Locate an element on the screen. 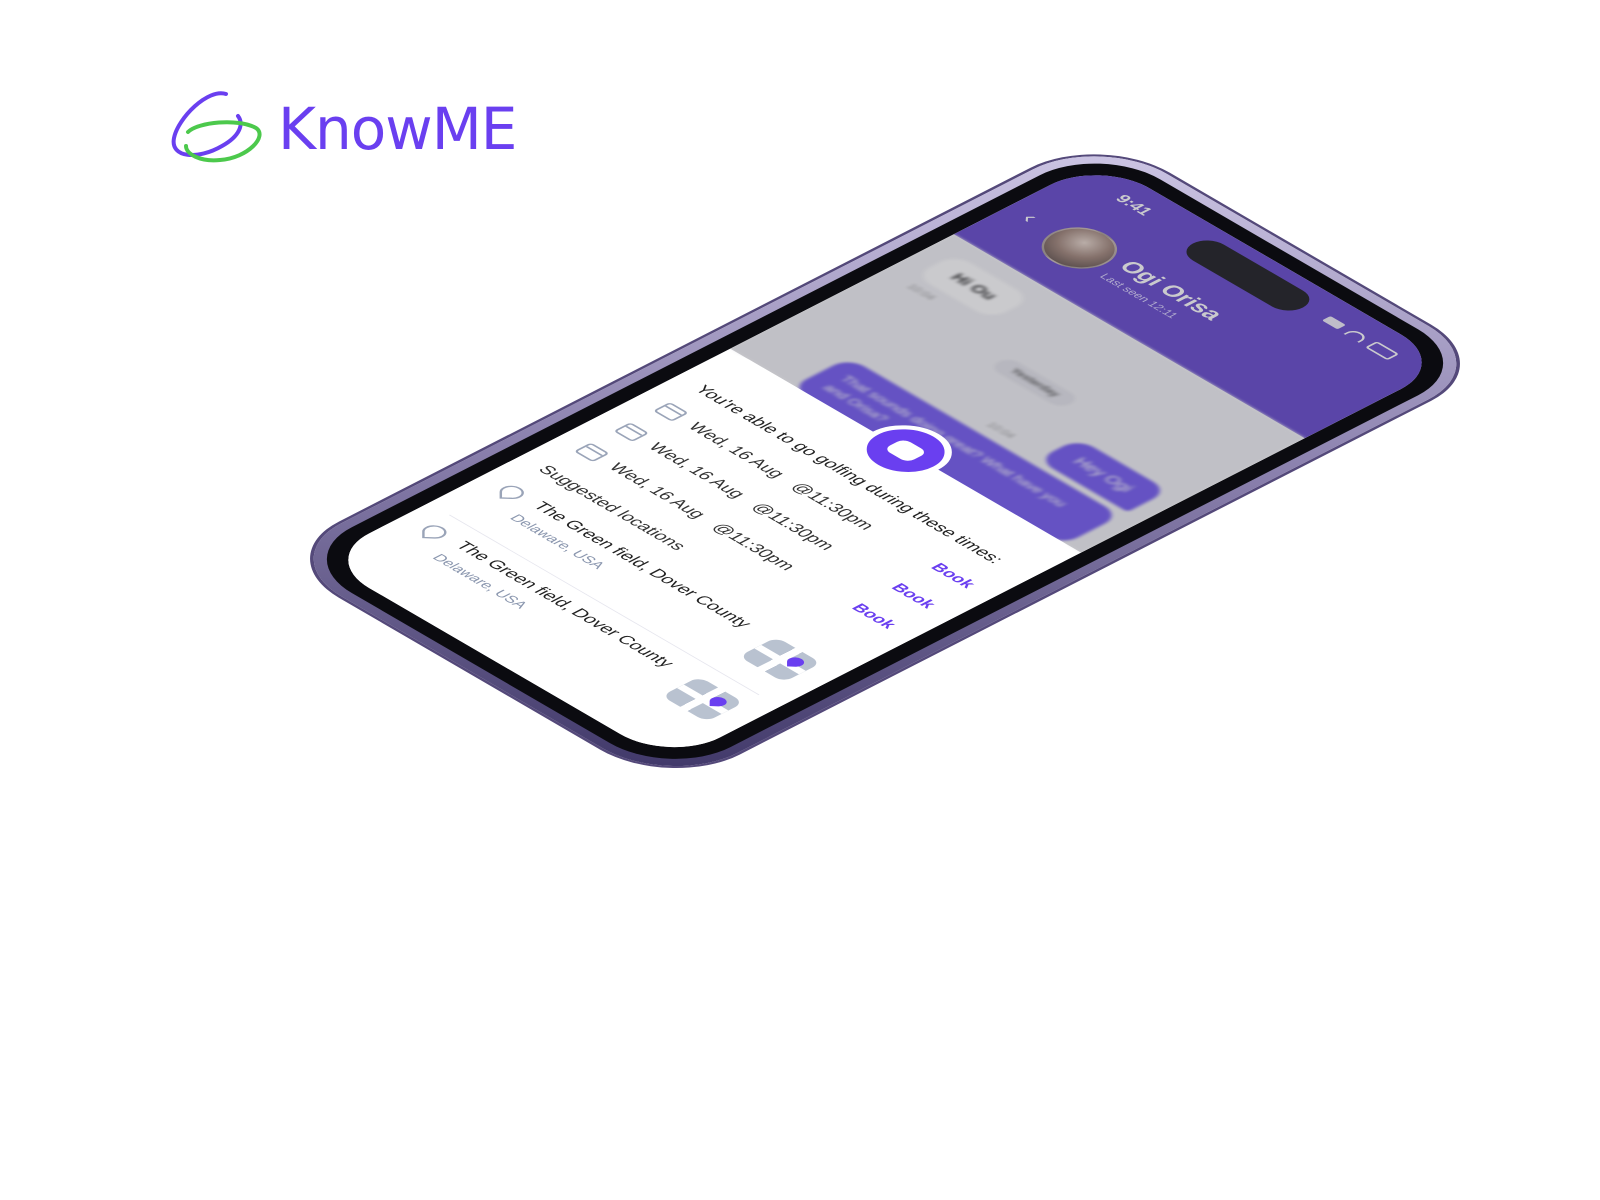 This screenshot has width=1600, height=1200. brand-name: KnowME is located at coordinates (397, 129).